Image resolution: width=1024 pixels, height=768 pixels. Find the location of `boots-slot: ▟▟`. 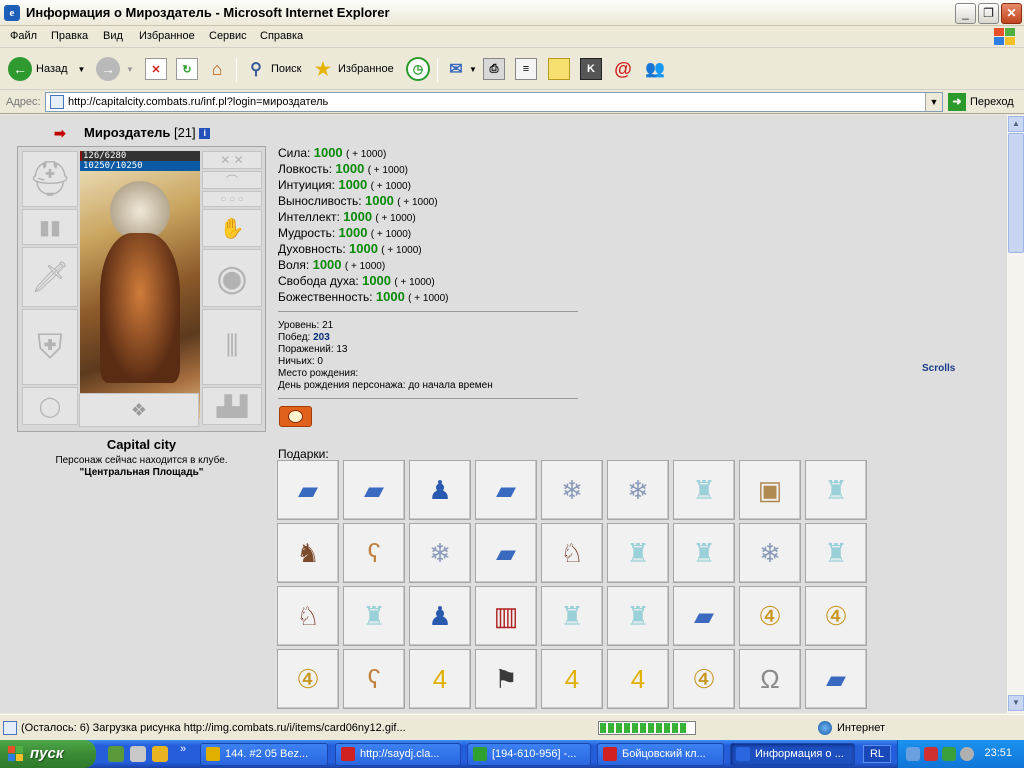

boots-slot: ▟▟ is located at coordinates (232, 406).